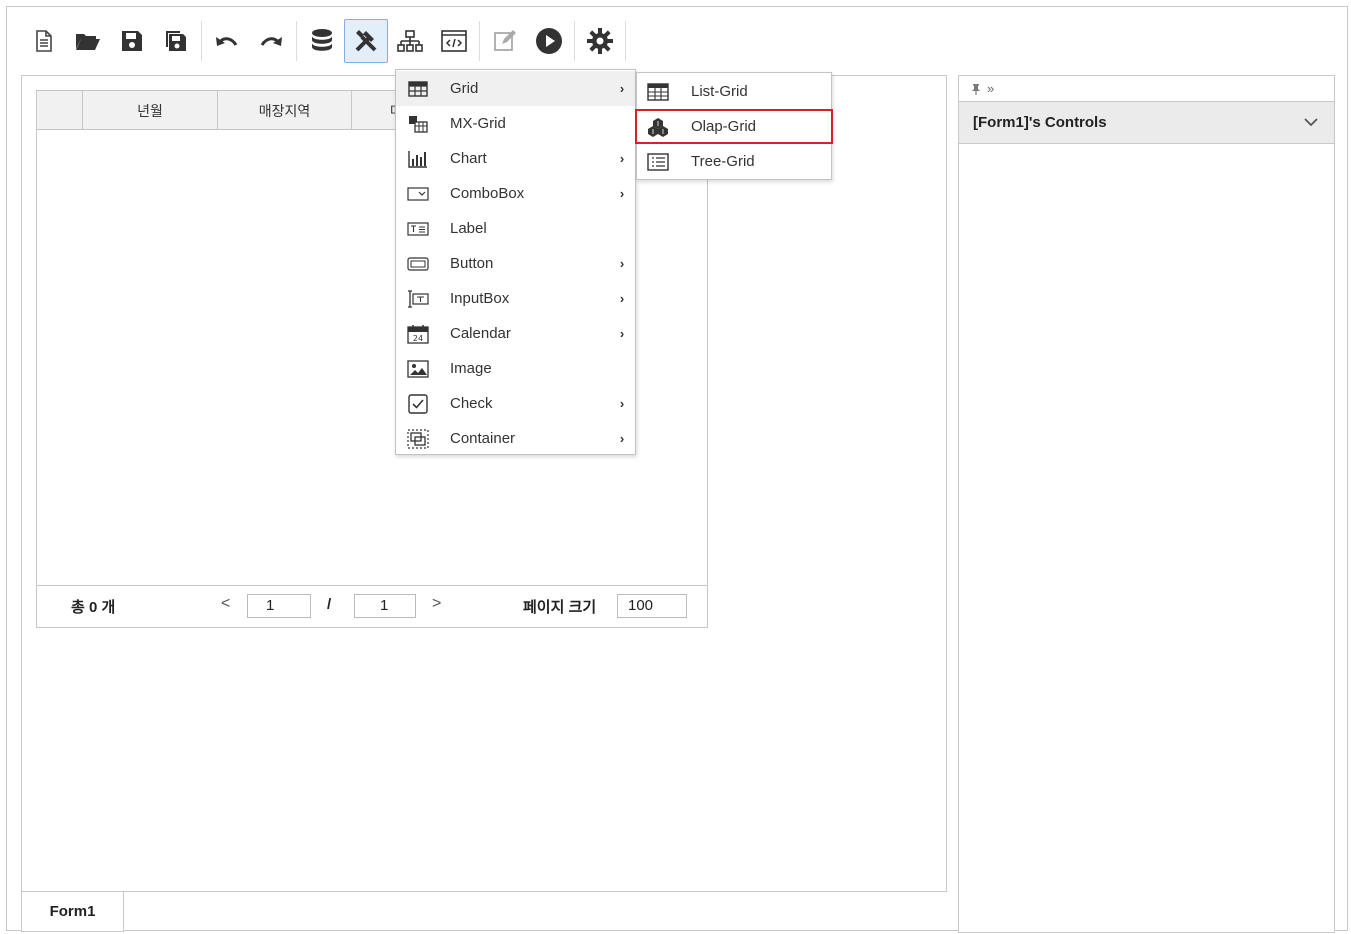 The width and height of the screenshot is (1351, 934). What do you see at coordinates (418, 263) in the screenshot?
I see `button-icon` at bounding box center [418, 263].